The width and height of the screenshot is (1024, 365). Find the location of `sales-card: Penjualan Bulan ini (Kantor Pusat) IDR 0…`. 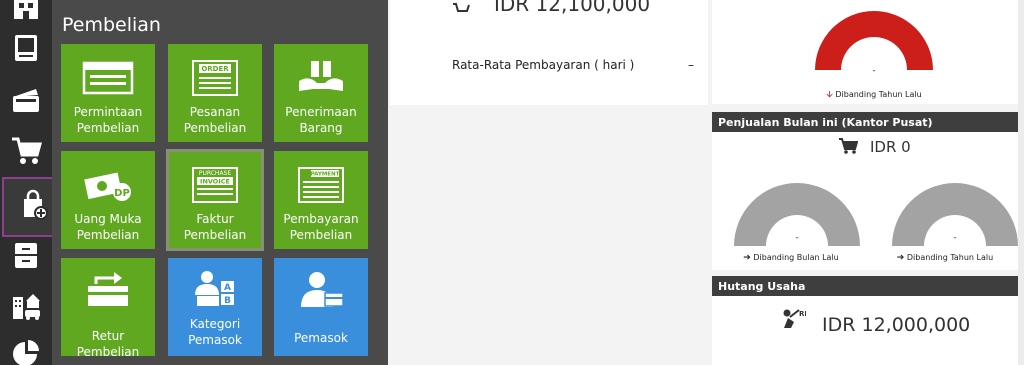

sales-card: Penjualan Bulan ini (Kantor Pusat) IDR 0… is located at coordinates (865, 191).